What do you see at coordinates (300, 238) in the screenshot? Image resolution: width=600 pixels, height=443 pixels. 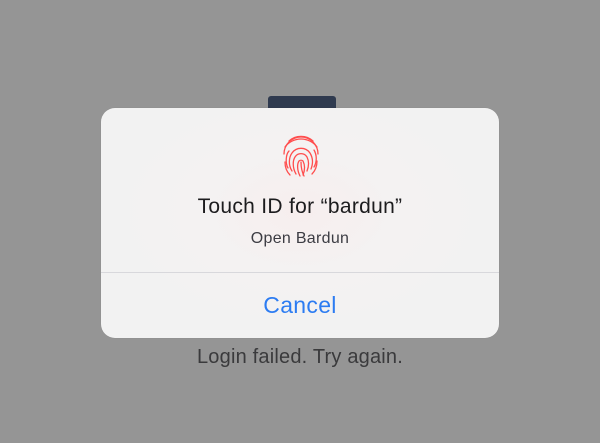 I see `alert-message: Open Bardun` at bounding box center [300, 238].